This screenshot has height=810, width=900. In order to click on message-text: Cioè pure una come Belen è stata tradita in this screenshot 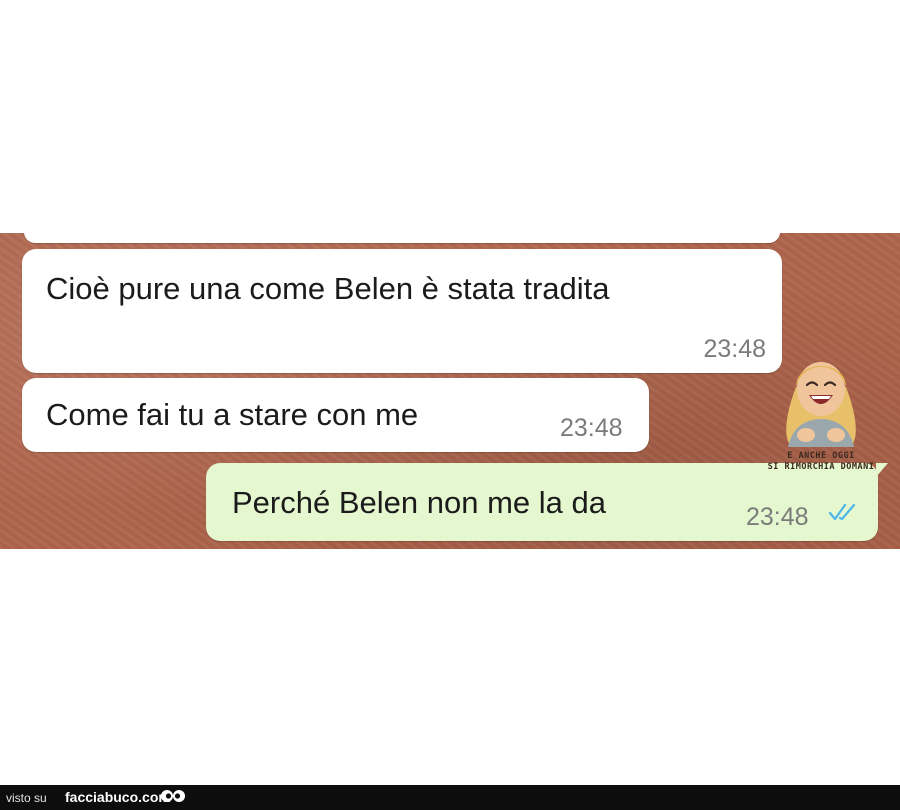, I will do `click(328, 288)`.